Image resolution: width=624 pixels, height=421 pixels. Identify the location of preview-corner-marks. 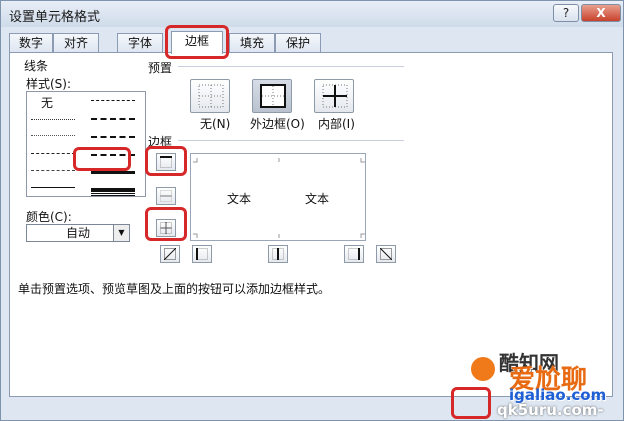
(279, 198).